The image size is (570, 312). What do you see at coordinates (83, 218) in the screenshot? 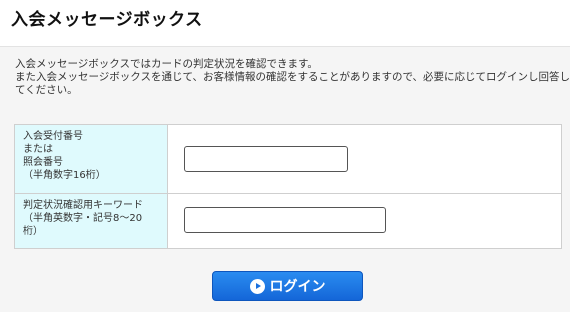
I see `label-line: （半角英数字・記号8〜20` at bounding box center [83, 218].